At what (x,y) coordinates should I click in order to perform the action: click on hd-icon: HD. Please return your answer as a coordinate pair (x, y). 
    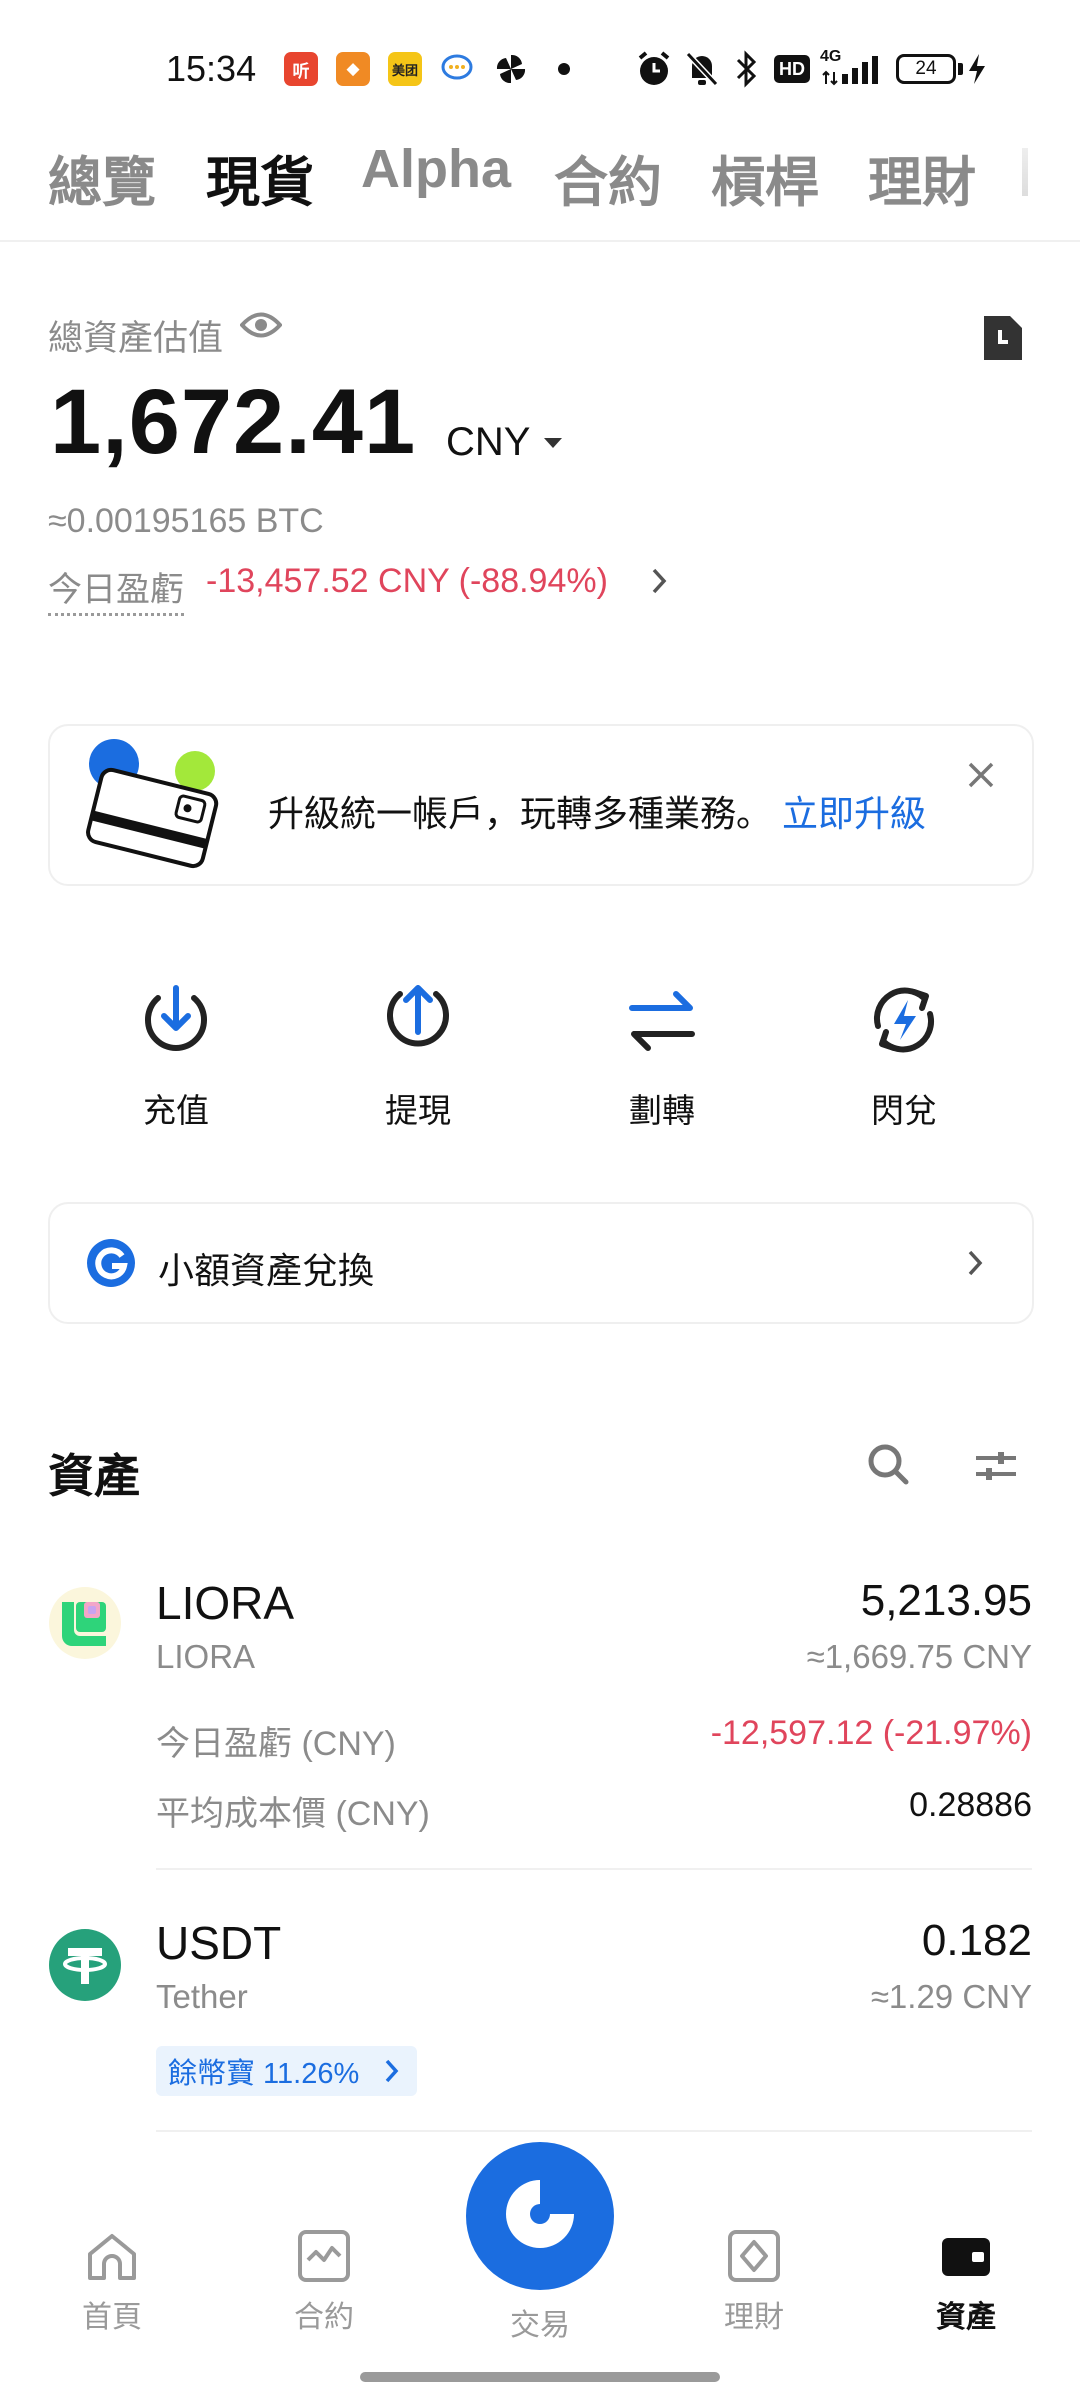
    Looking at the image, I should click on (792, 69).